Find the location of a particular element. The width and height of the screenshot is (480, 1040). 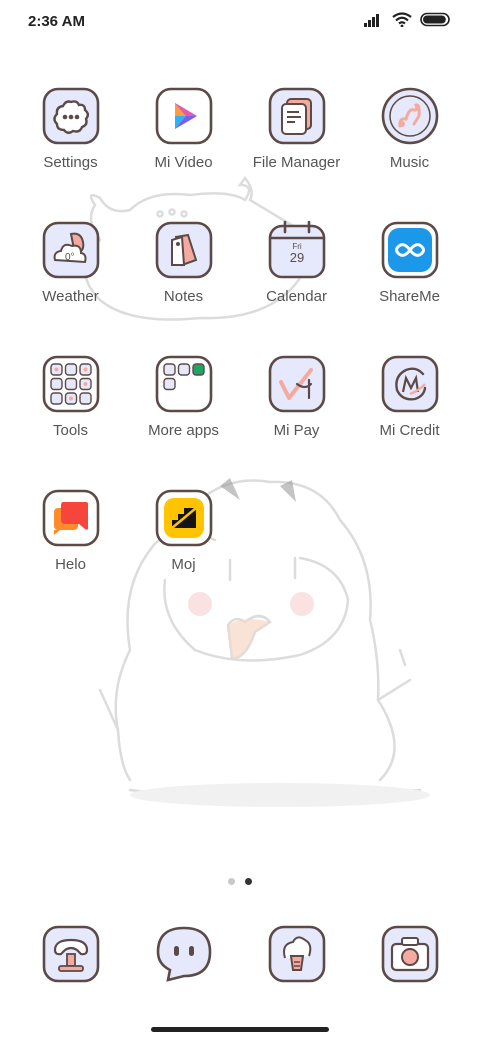

dock-phone is located at coordinates (70, 954).